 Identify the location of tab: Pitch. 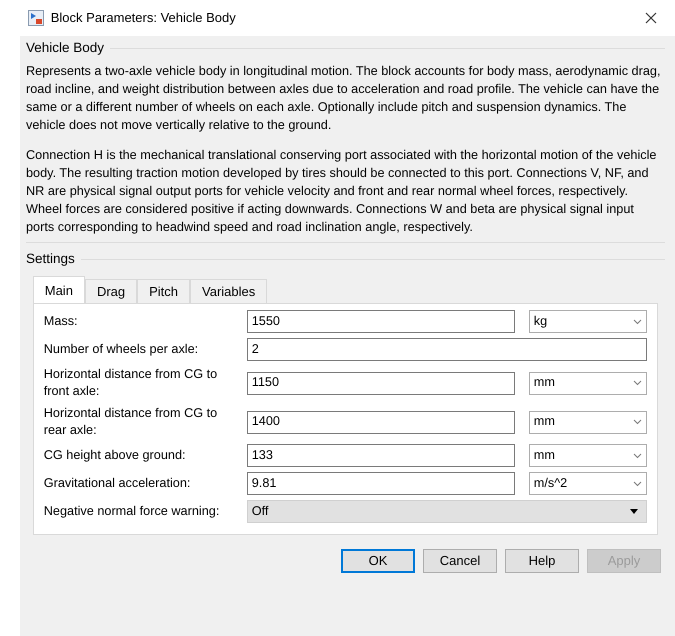
(163, 290).